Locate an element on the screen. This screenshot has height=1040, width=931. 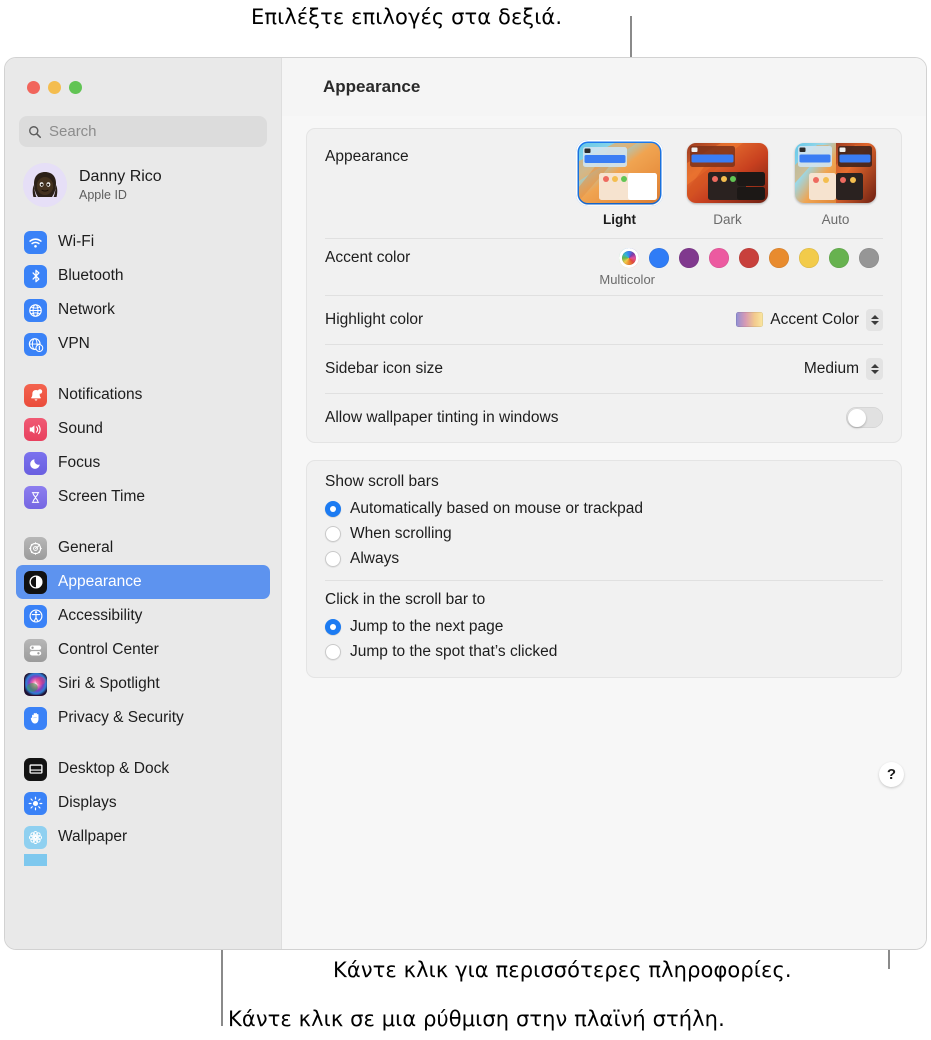
sidebar-item-accessibility: Accessibility is located at coordinates (143, 616).